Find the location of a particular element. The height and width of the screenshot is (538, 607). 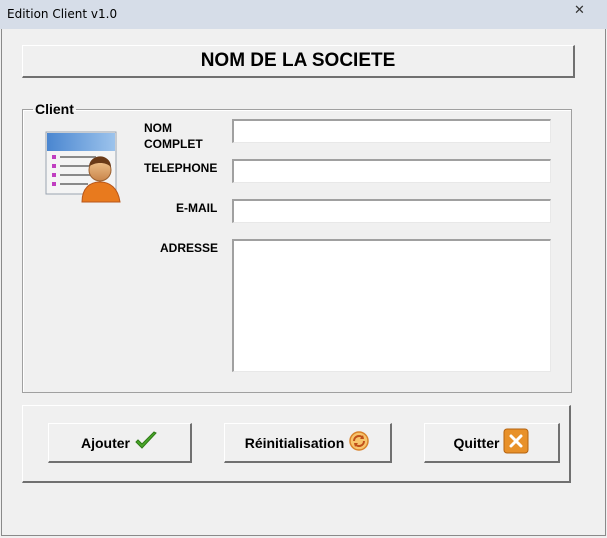

client-frame-legend: Client is located at coordinates (54, 109).